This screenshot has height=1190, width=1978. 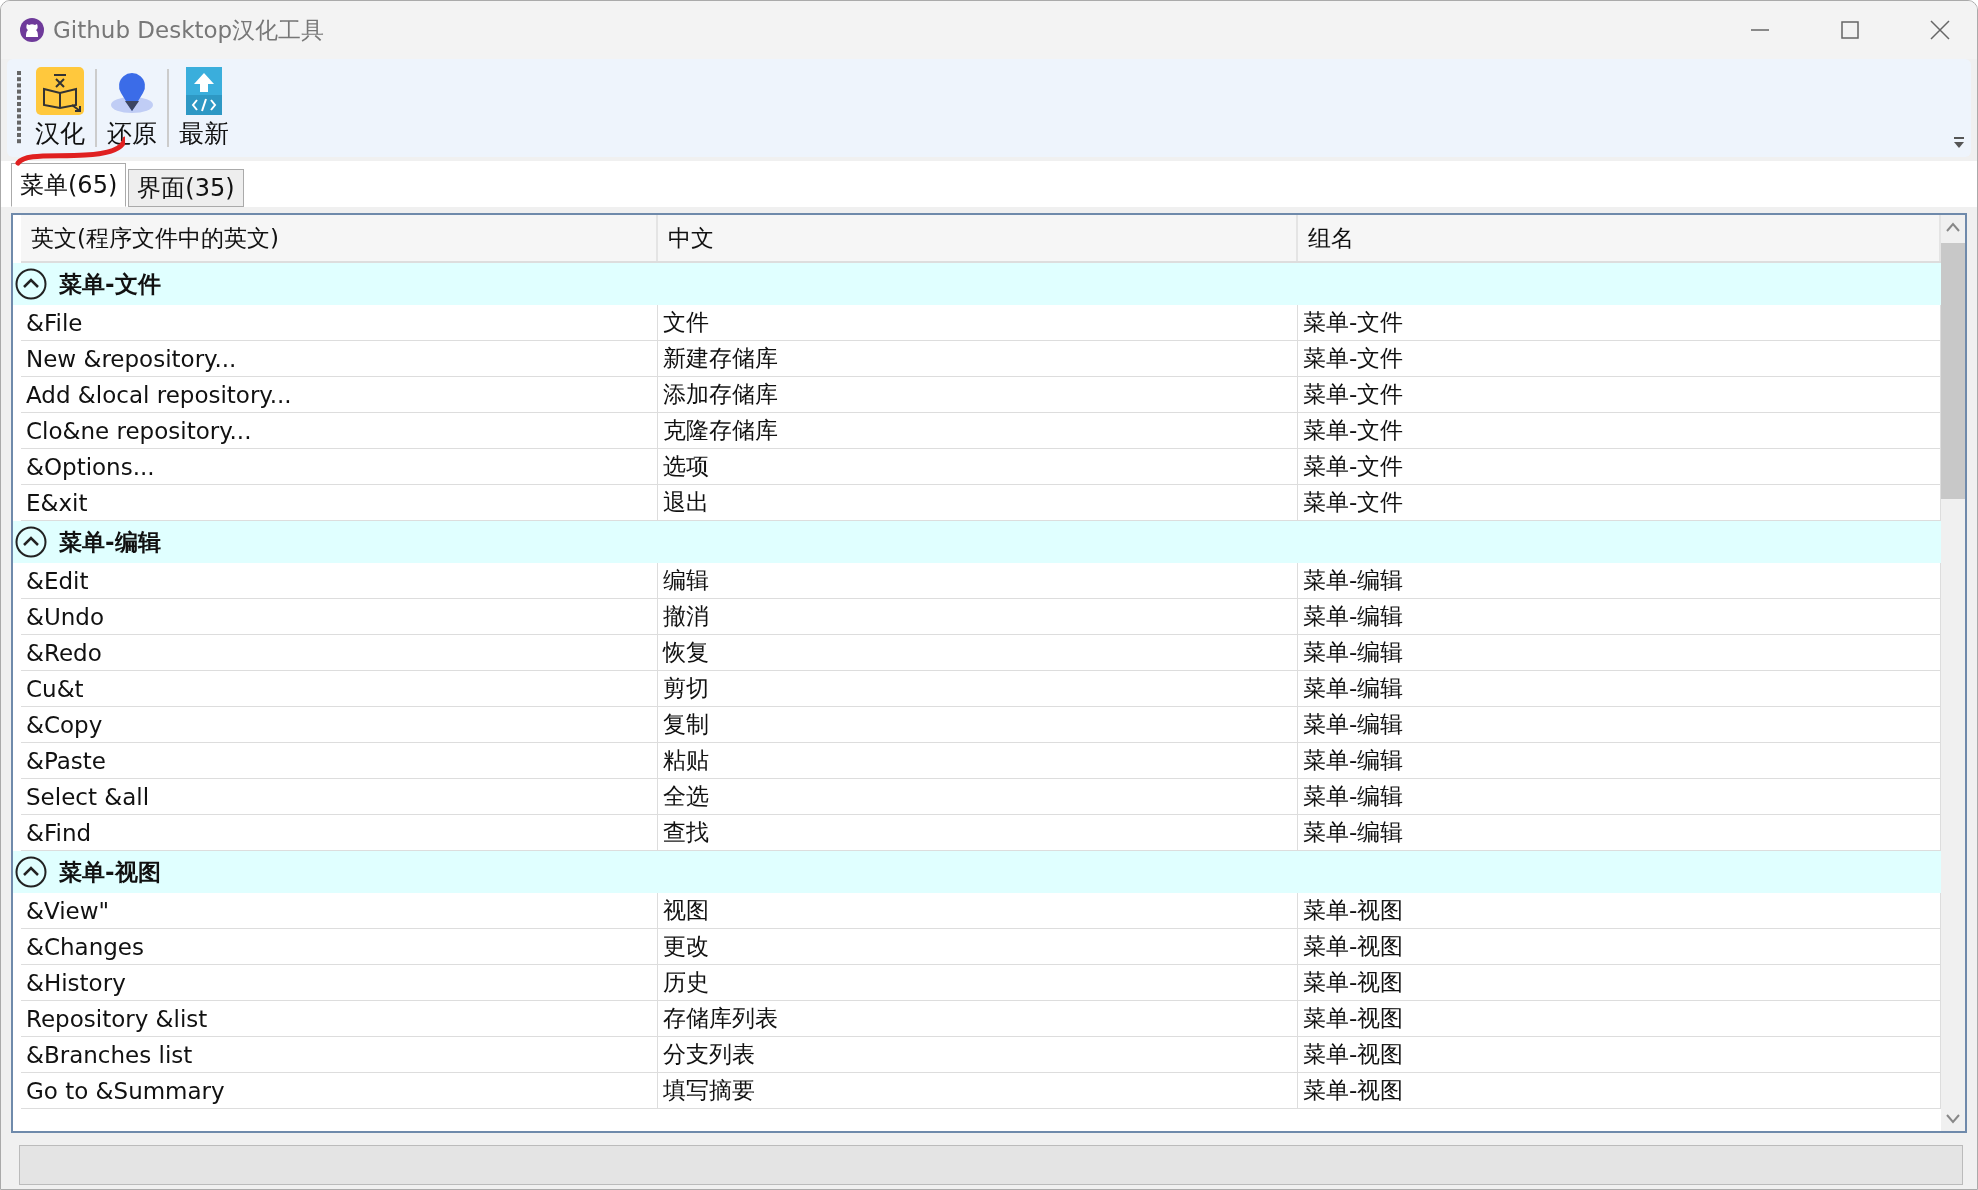 I want to click on scroll-thumb, so click(x=1953, y=371).